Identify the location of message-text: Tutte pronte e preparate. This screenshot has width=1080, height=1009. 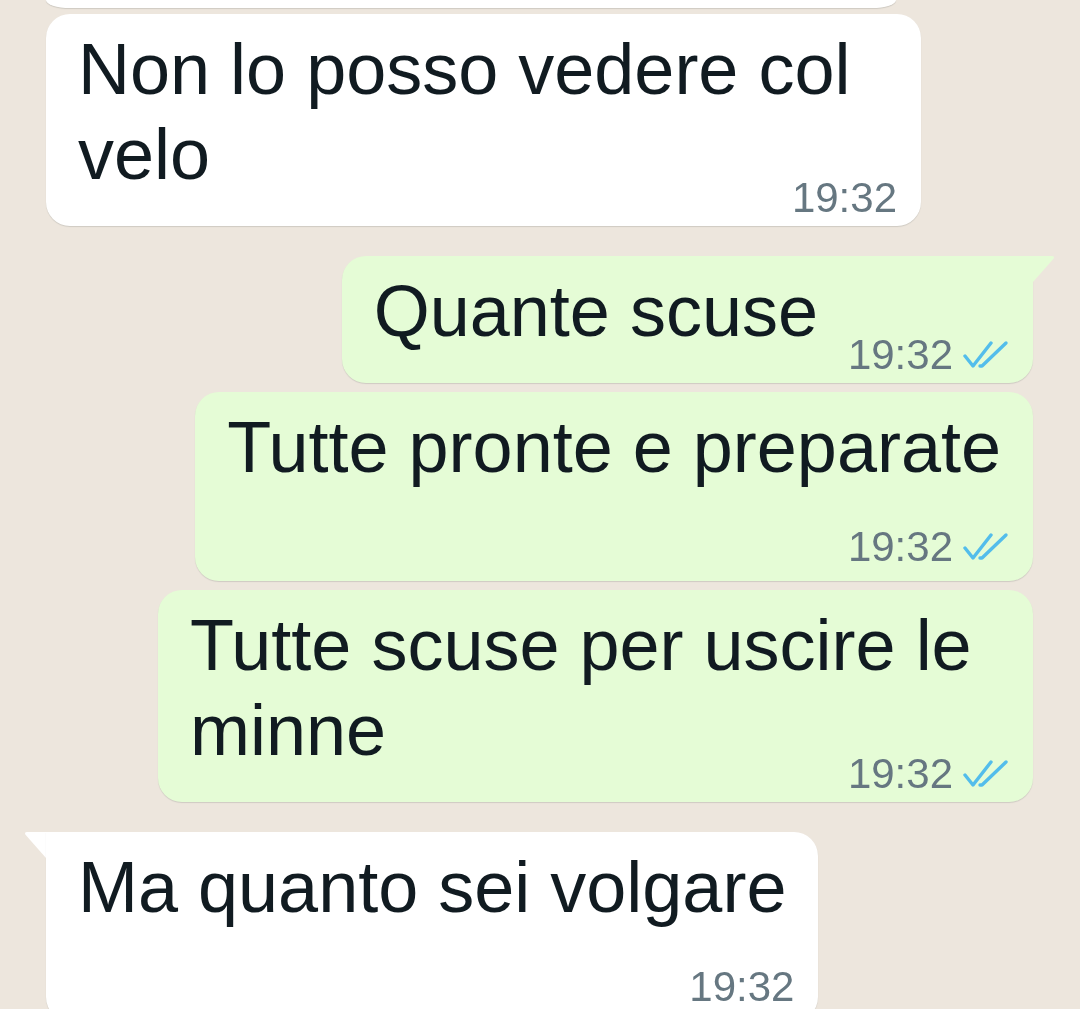
(614, 447).